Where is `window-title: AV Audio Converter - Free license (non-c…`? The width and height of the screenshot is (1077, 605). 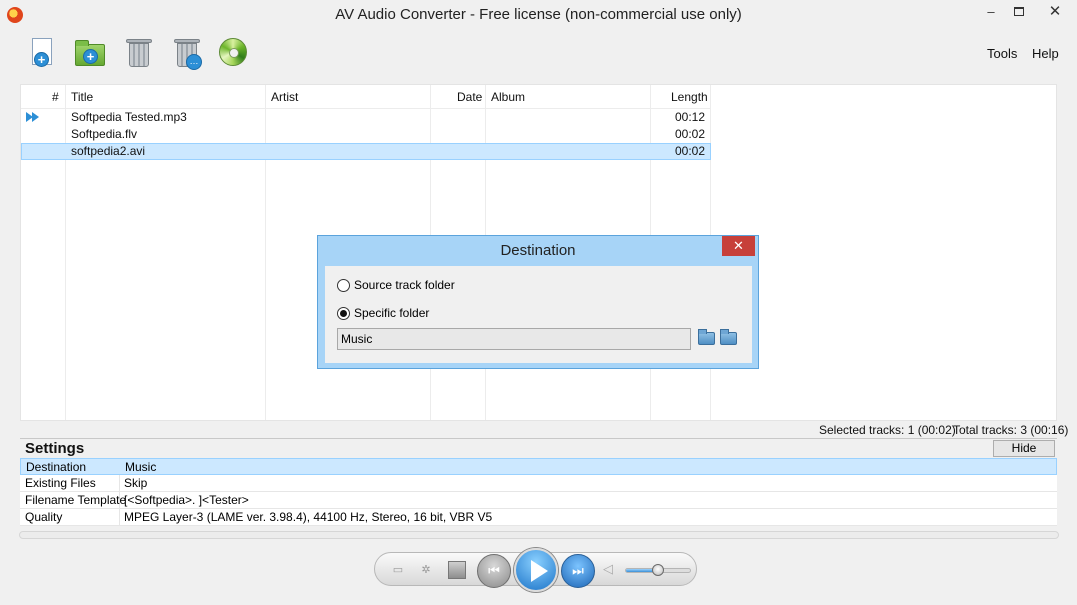
window-title: AV Audio Converter - Free license (non-c… is located at coordinates (538, 14).